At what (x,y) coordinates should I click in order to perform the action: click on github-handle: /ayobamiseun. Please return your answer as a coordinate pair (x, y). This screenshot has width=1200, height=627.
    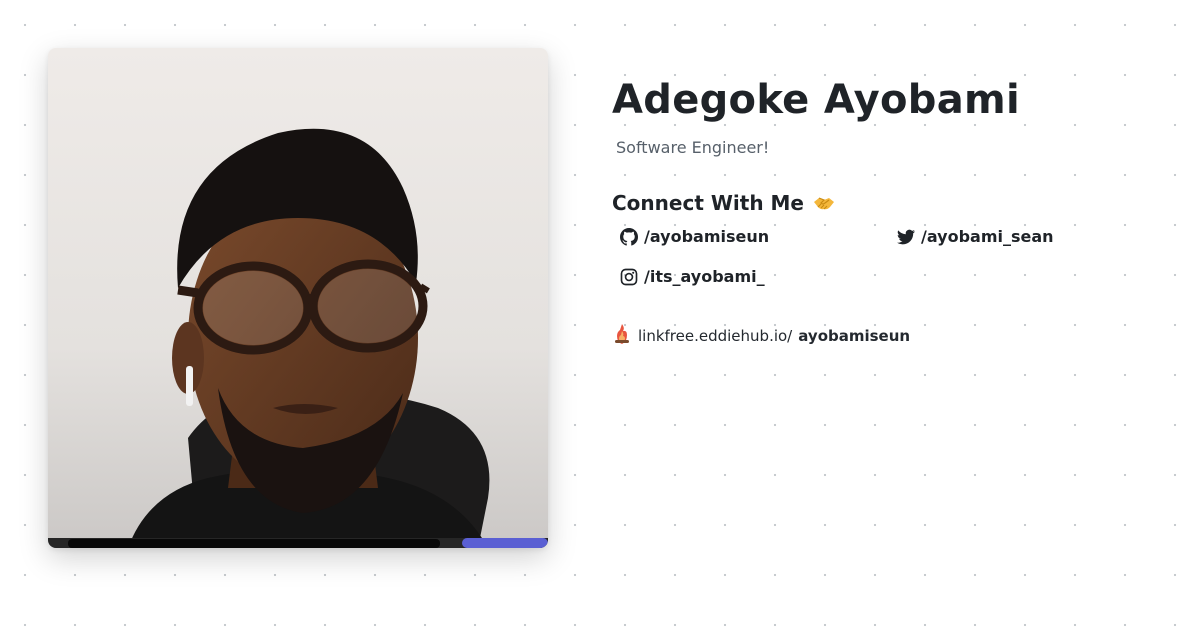
    Looking at the image, I should click on (707, 236).